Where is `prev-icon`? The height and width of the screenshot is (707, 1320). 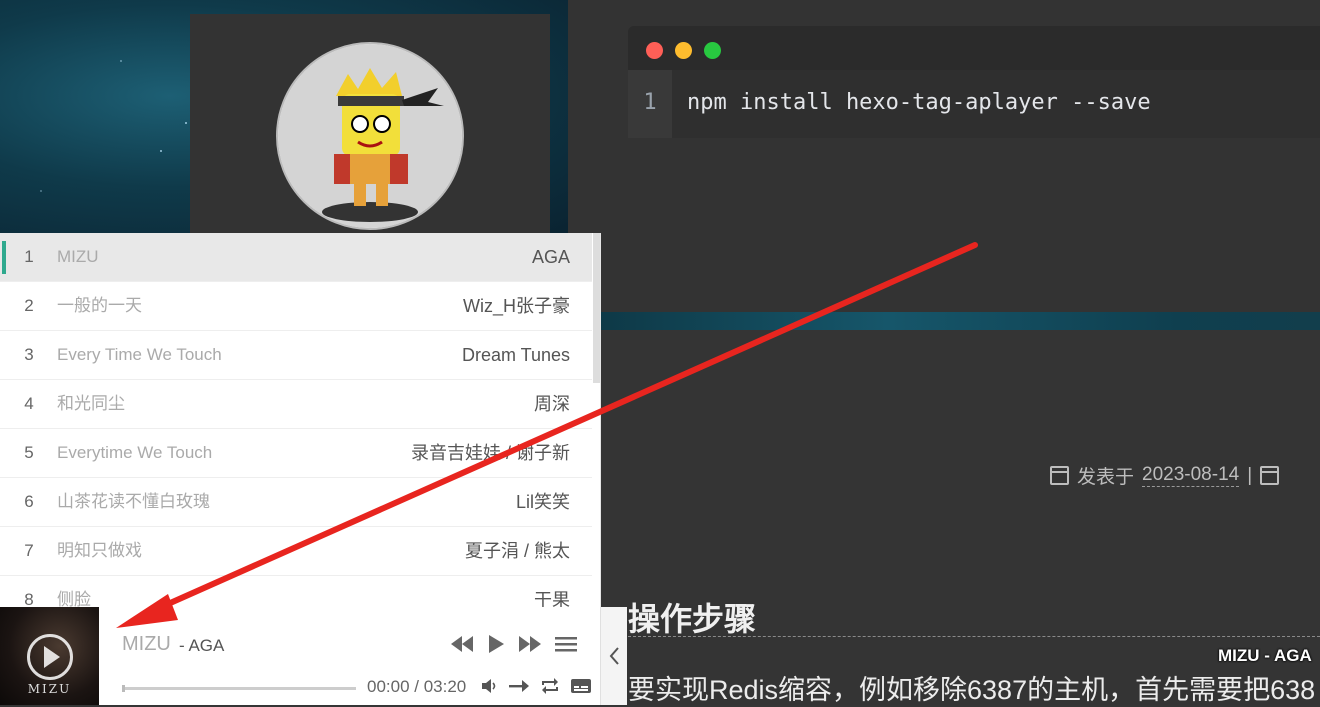 prev-icon is located at coordinates (462, 644).